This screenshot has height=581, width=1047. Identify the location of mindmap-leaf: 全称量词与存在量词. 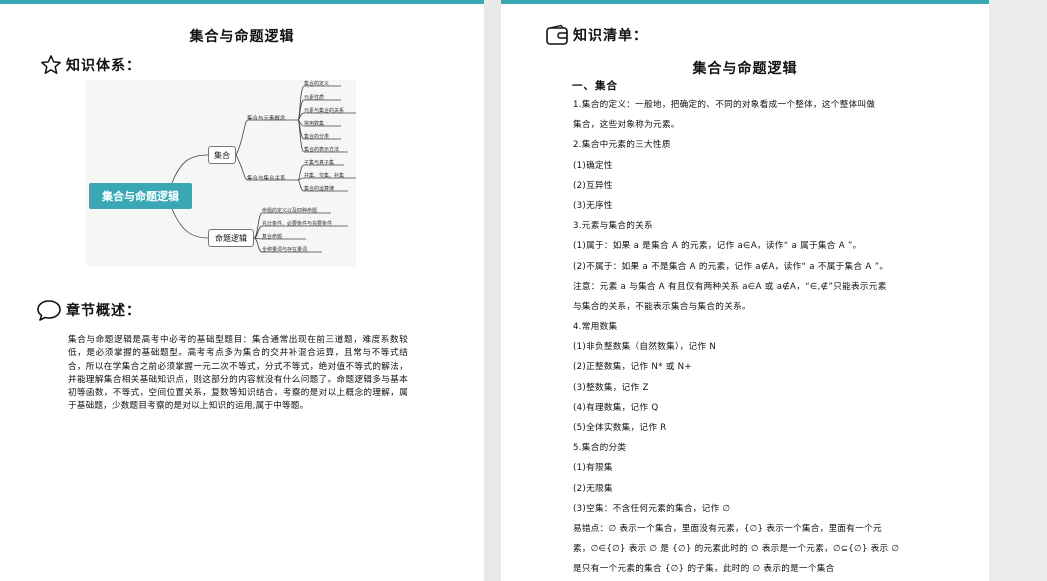
(285, 250).